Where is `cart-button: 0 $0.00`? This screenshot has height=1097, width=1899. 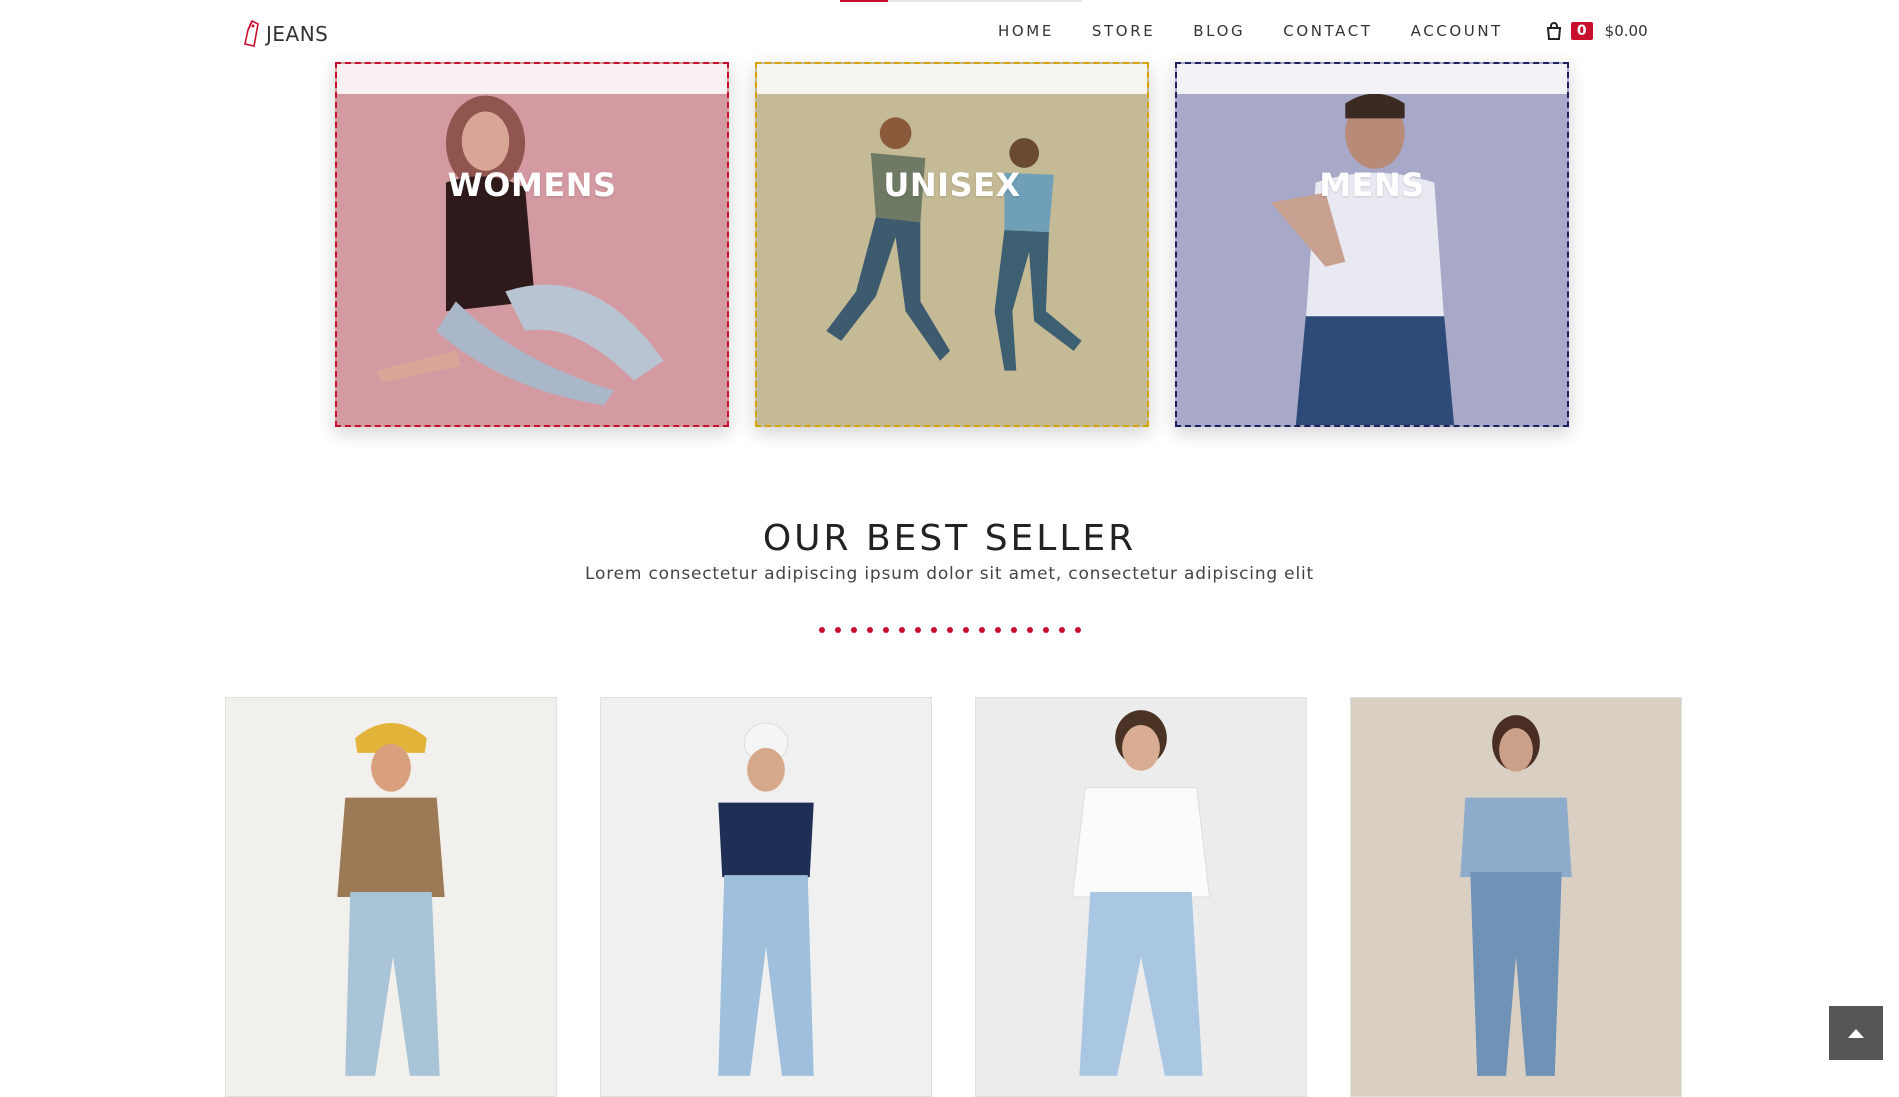
cart-button: 0 $0.00 is located at coordinates (1596, 31).